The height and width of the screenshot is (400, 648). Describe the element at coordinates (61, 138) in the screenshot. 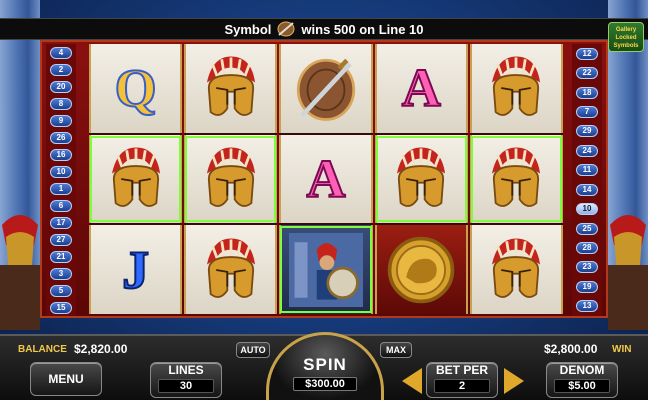

I see `left-payline-number: 26` at that location.